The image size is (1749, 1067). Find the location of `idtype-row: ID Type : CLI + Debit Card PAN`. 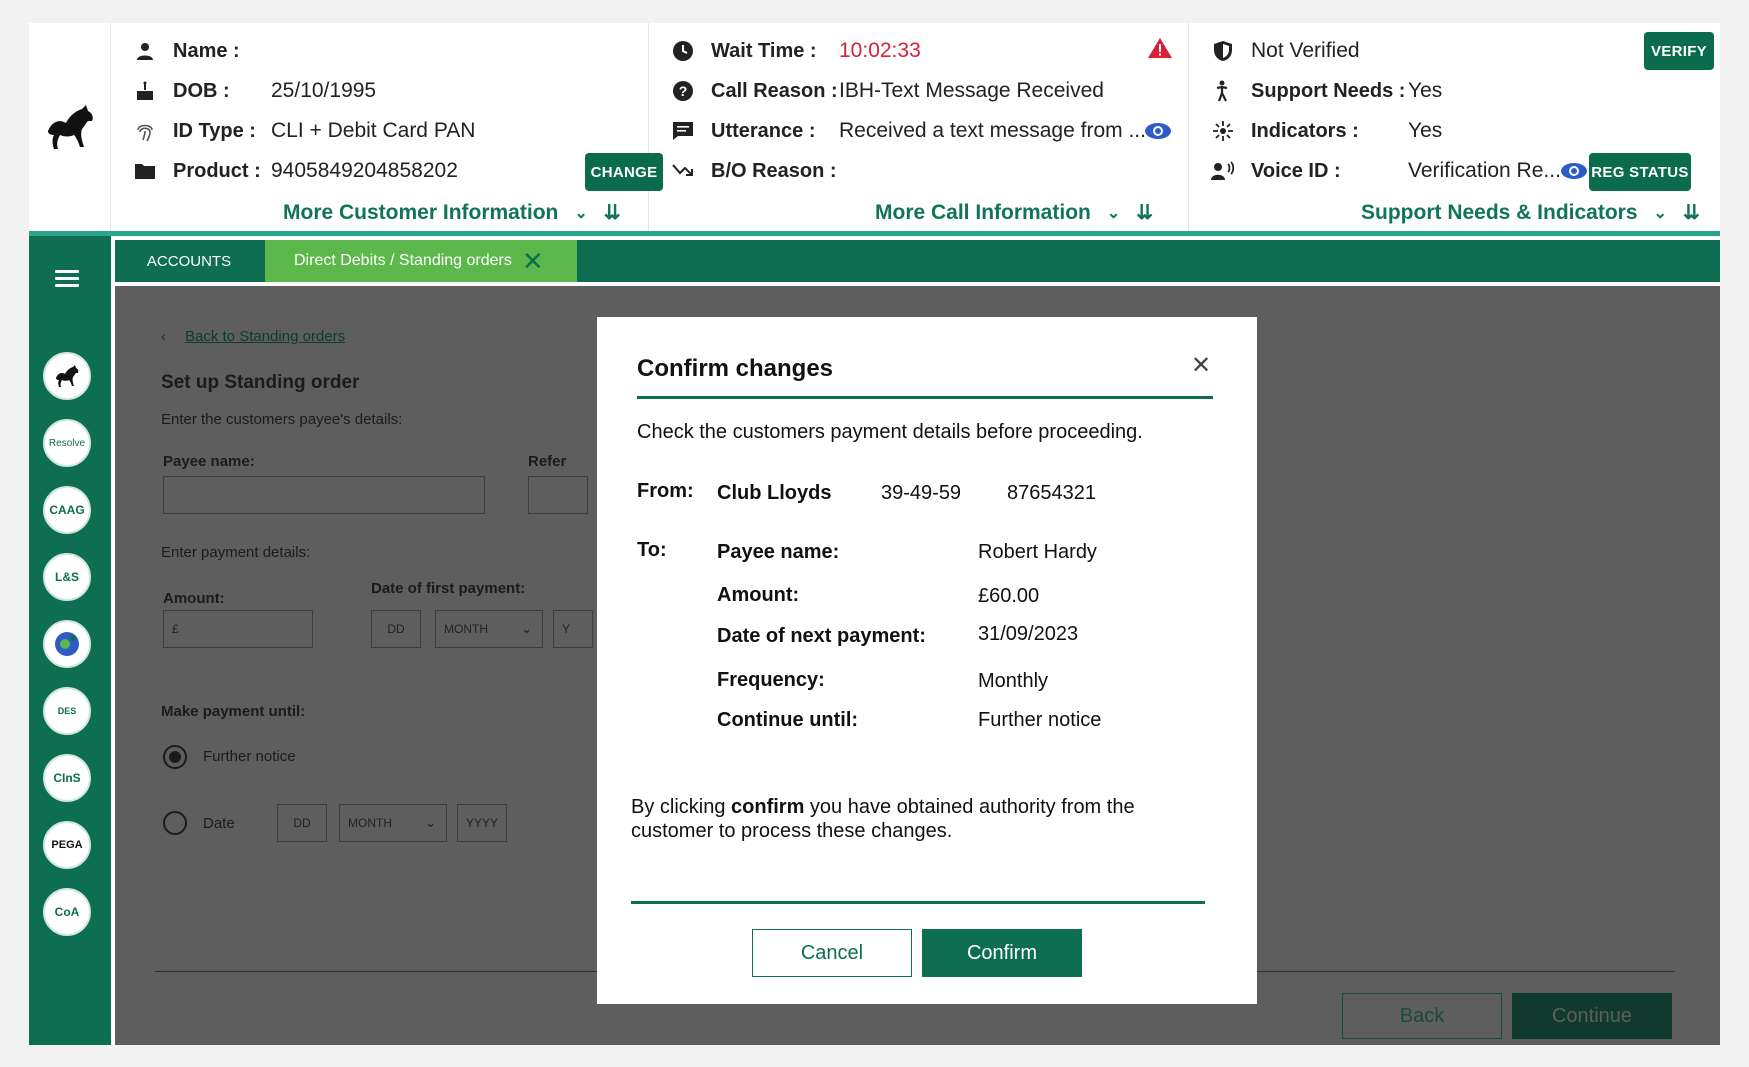

idtype-row: ID Type : CLI + Debit Card PAN is located at coordinates (293, 131).